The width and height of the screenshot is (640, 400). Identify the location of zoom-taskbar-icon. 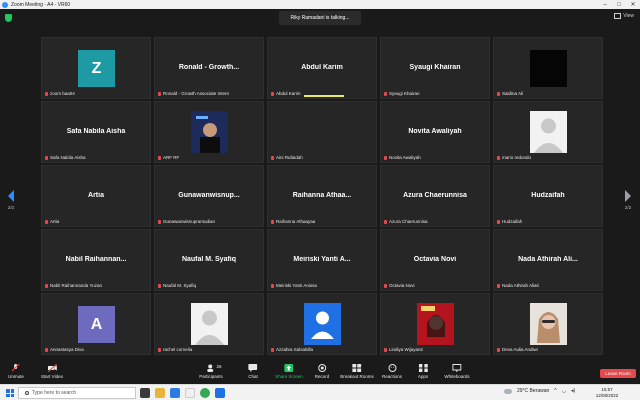
(220, 393).